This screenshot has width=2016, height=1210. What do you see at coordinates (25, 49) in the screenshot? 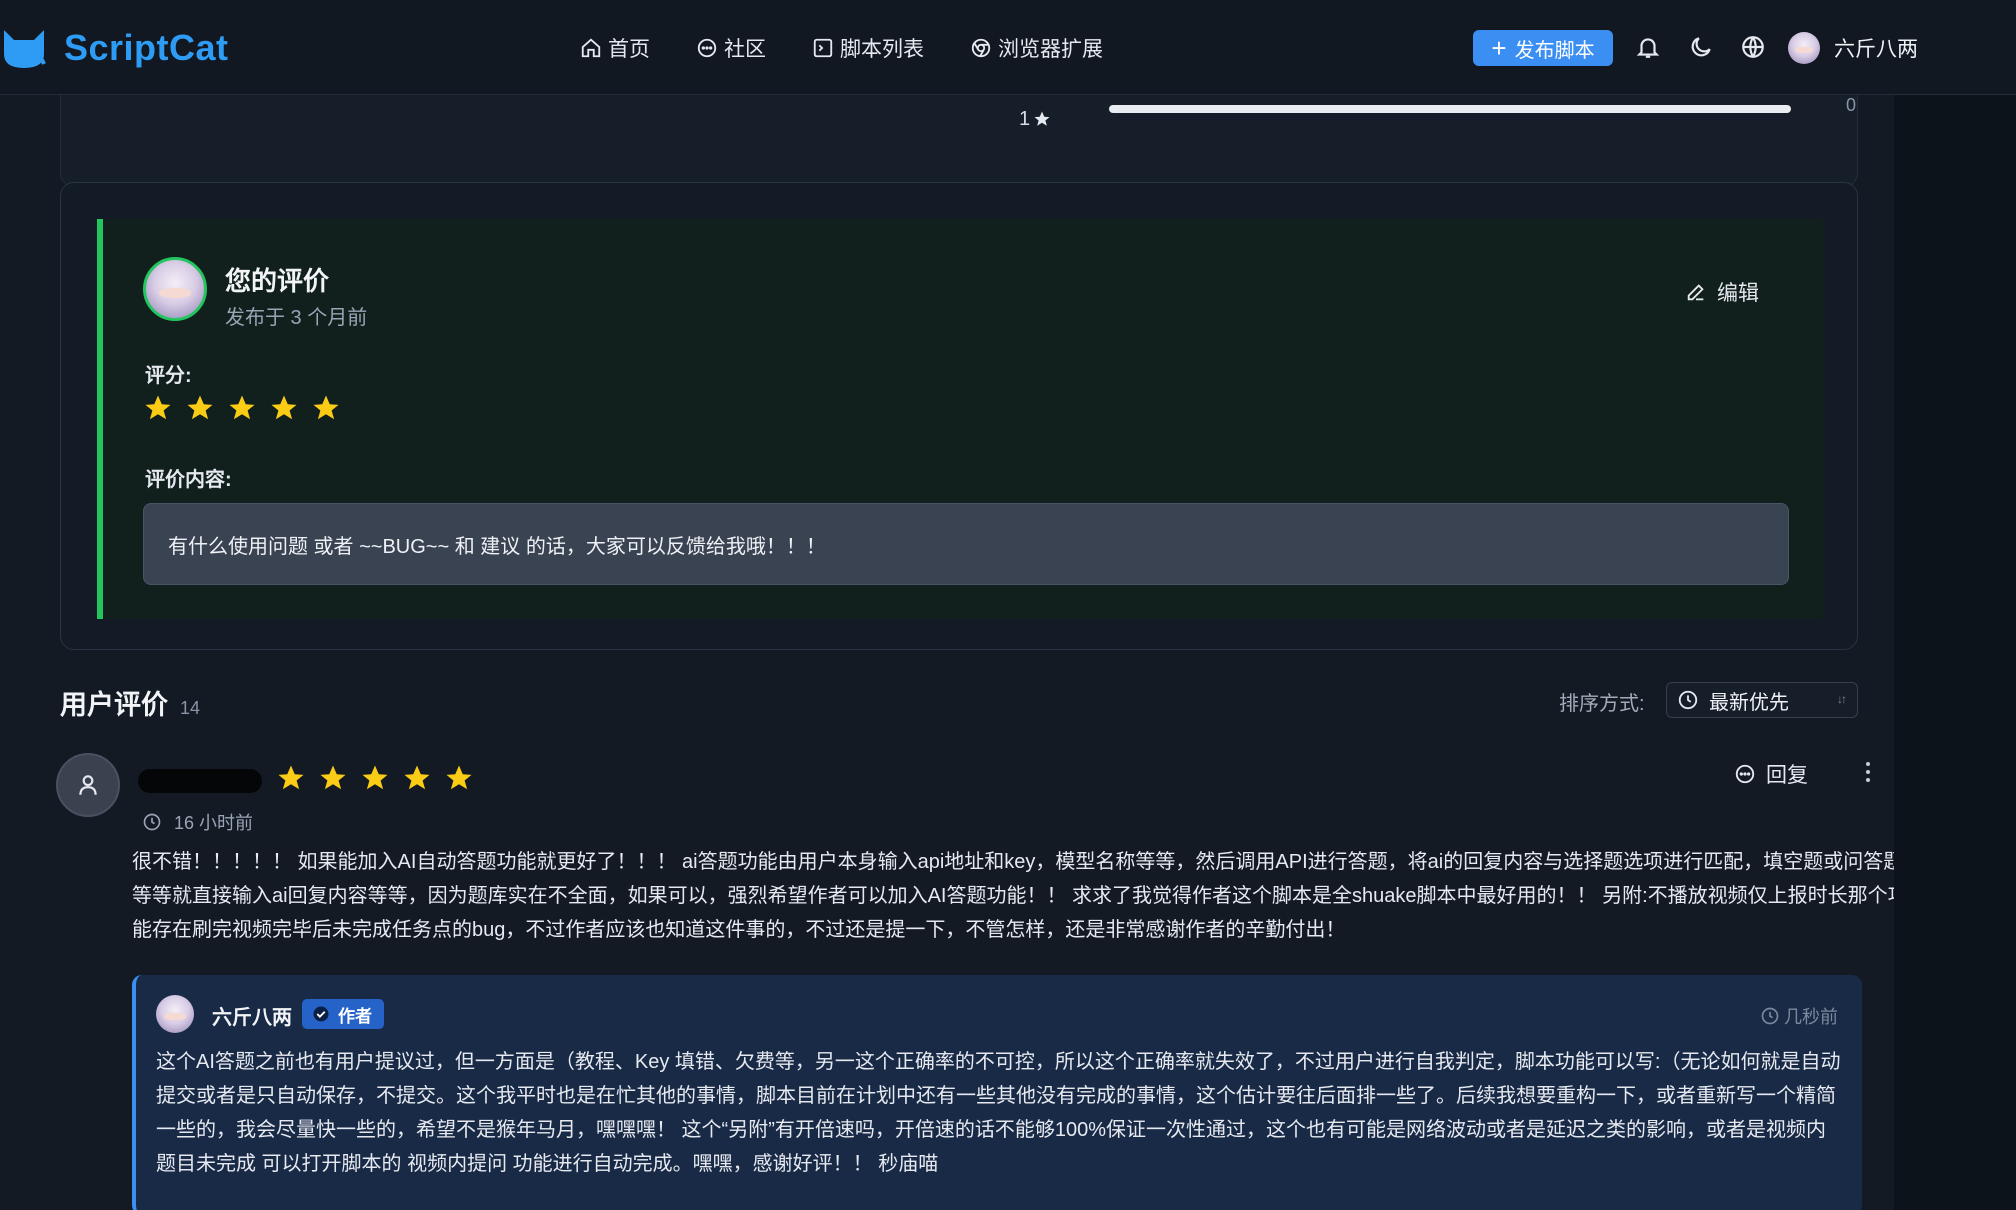
I see `scriptcat-logo-icon` at bounding box center [25, 49].